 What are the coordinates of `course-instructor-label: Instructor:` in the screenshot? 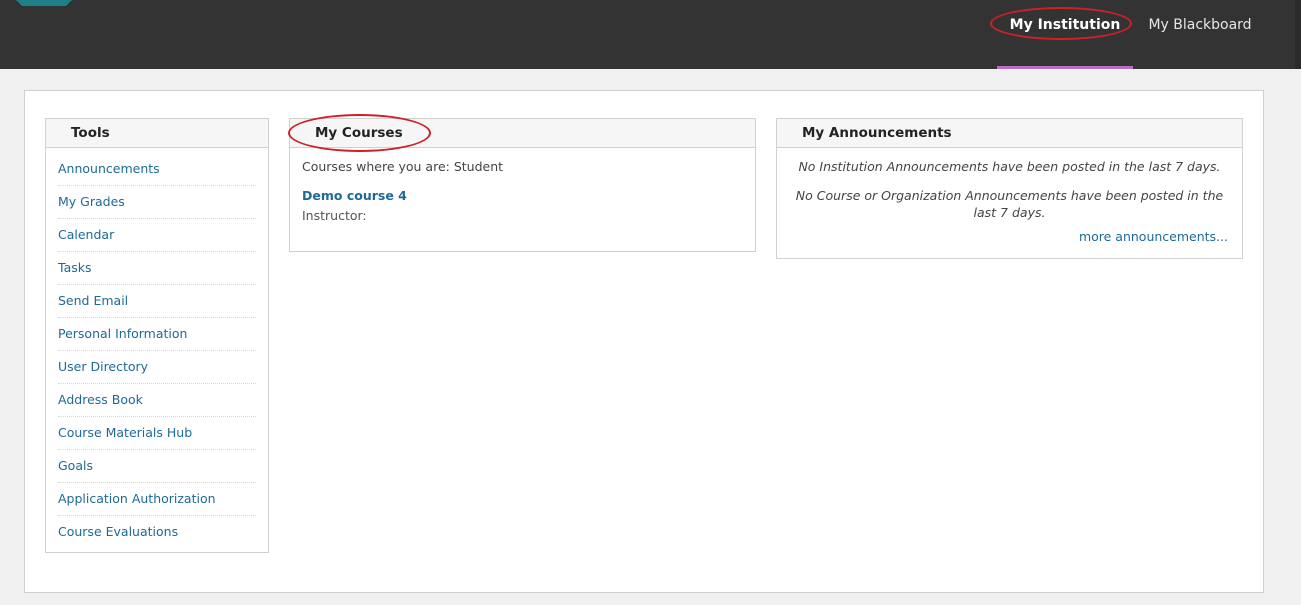 It's located at (334, 215).